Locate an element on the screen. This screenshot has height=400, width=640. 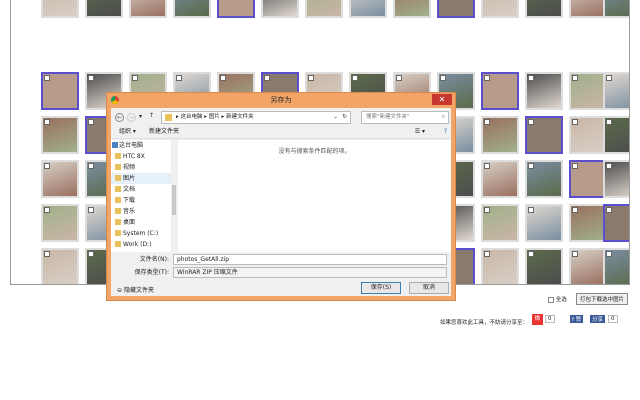
facebook-like-button: f 赞 is located at coordinates (577, 319).